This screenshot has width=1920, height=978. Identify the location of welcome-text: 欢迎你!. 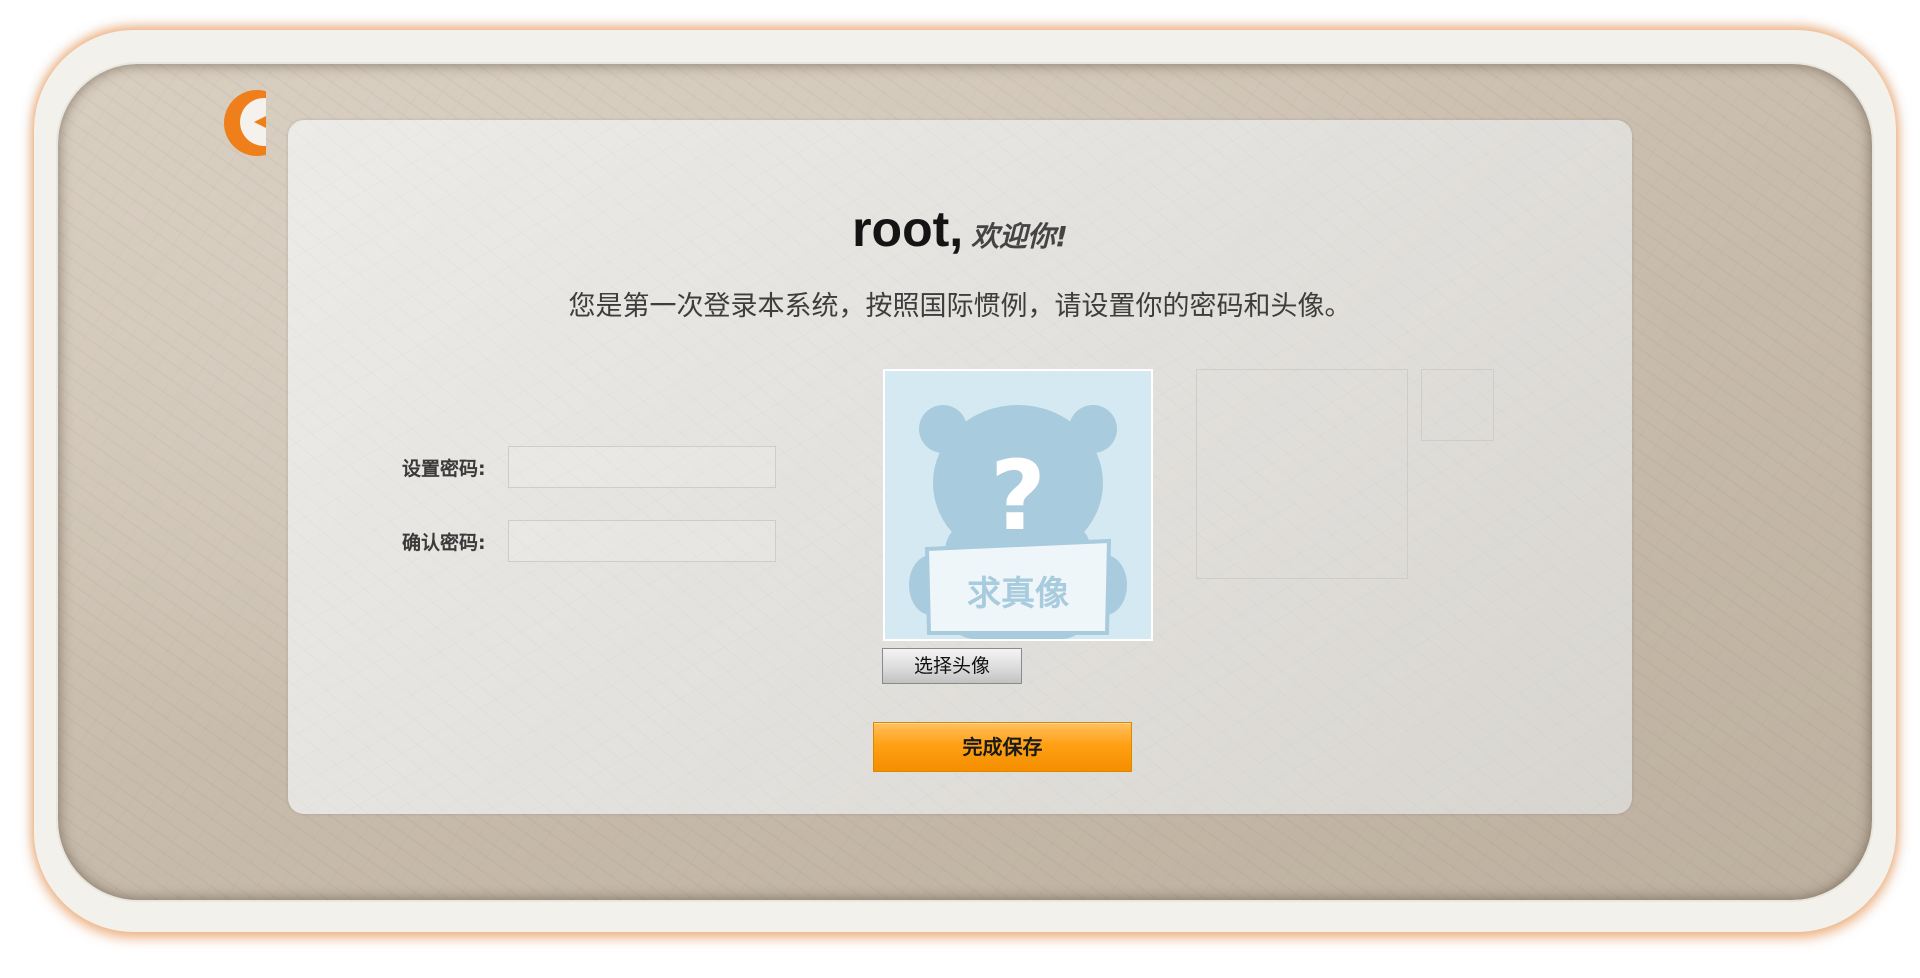
(1019, 236).